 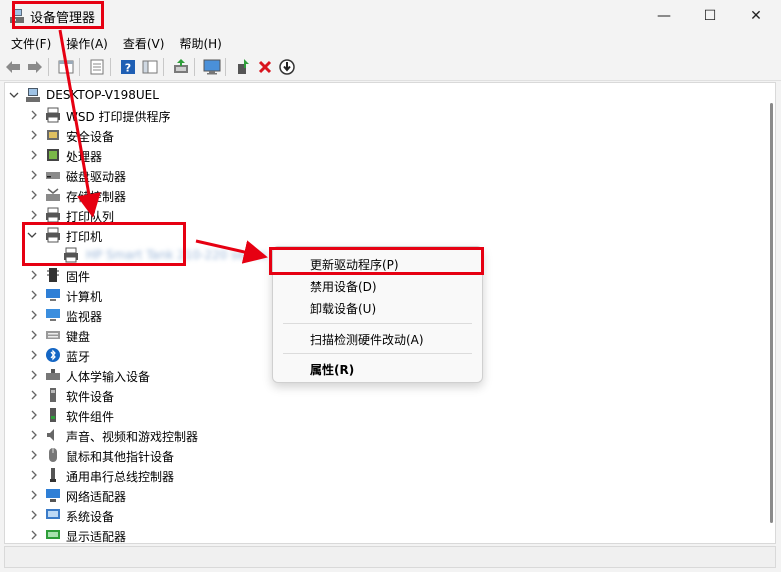 I want to click on tree-item: 打印机, so click(x=385, y=235).